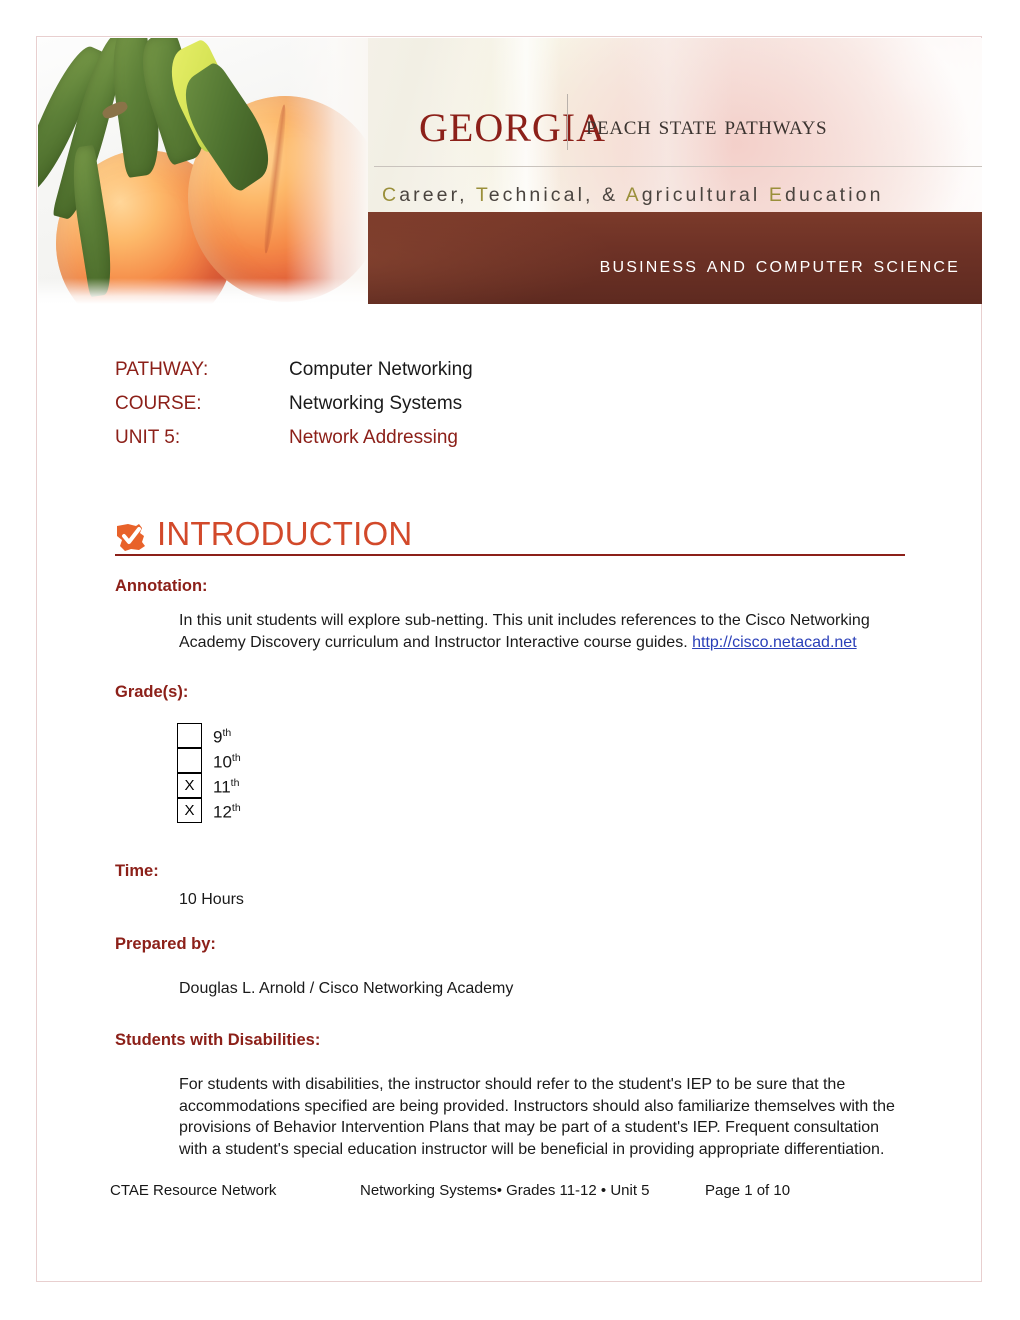 This screenshot has height=1320, width=1020. Describe the element at coordinates (222, 736) in the screenshot. I see `grade-label-9: 9th` at that location.